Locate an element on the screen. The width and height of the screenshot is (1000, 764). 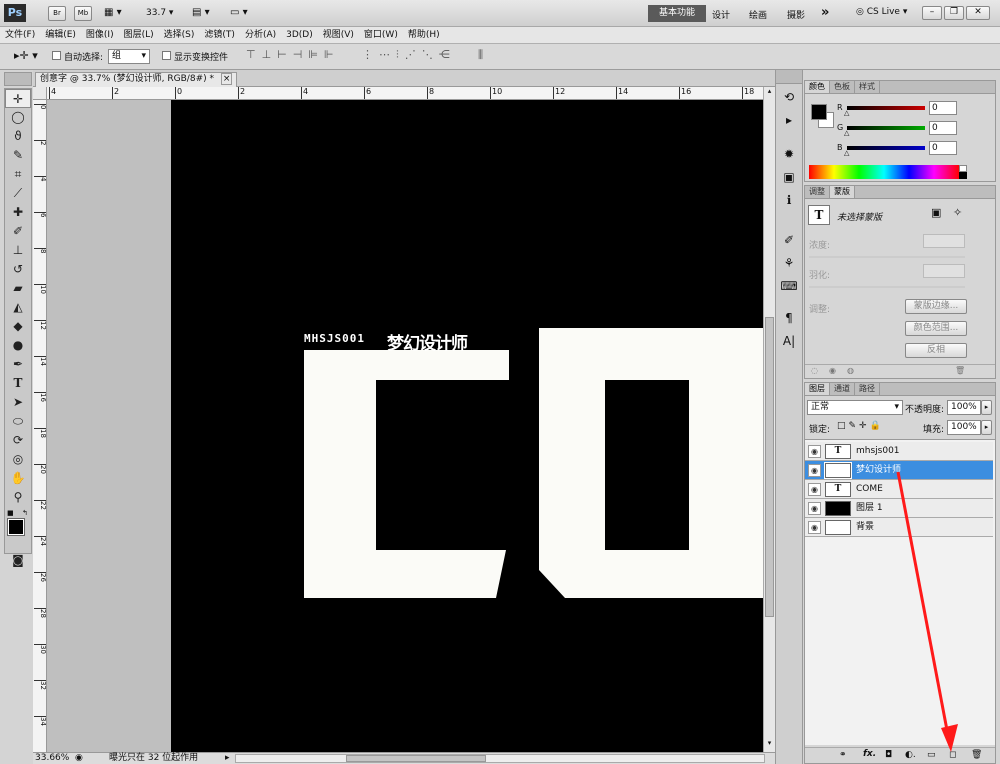
apply-mask-icon: ◉ is located at coordinates (832, 370).